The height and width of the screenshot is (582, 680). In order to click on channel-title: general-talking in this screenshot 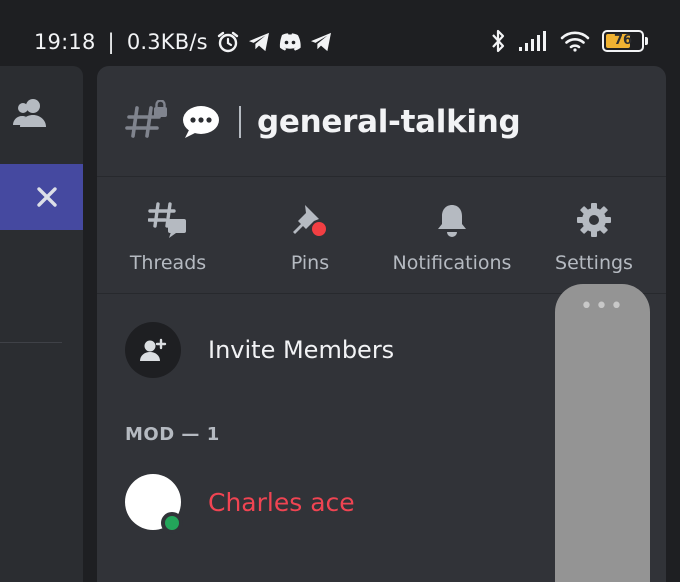, I will do `click(389, 122)`.